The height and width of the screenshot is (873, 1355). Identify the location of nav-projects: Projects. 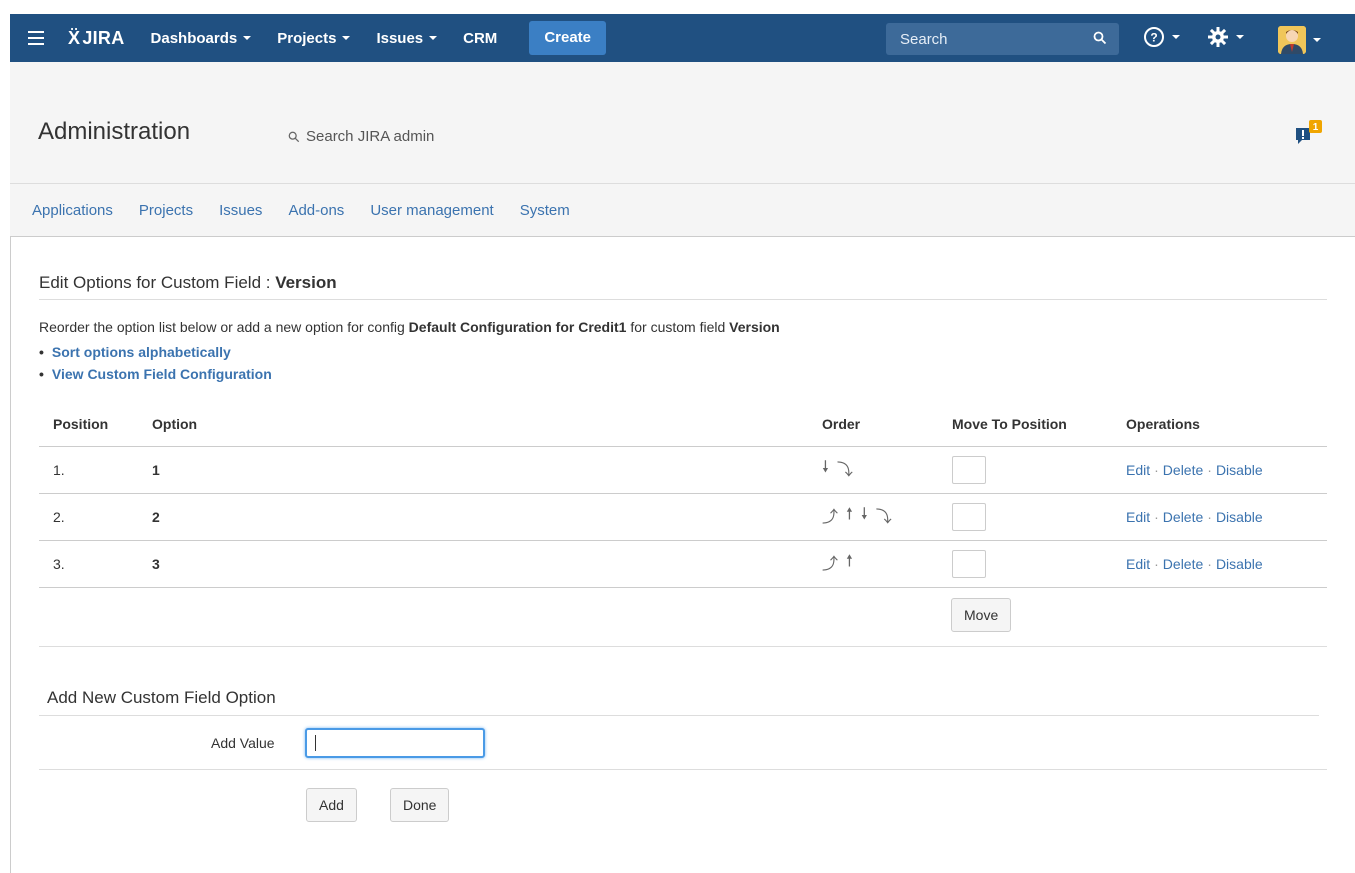
(314, 38).